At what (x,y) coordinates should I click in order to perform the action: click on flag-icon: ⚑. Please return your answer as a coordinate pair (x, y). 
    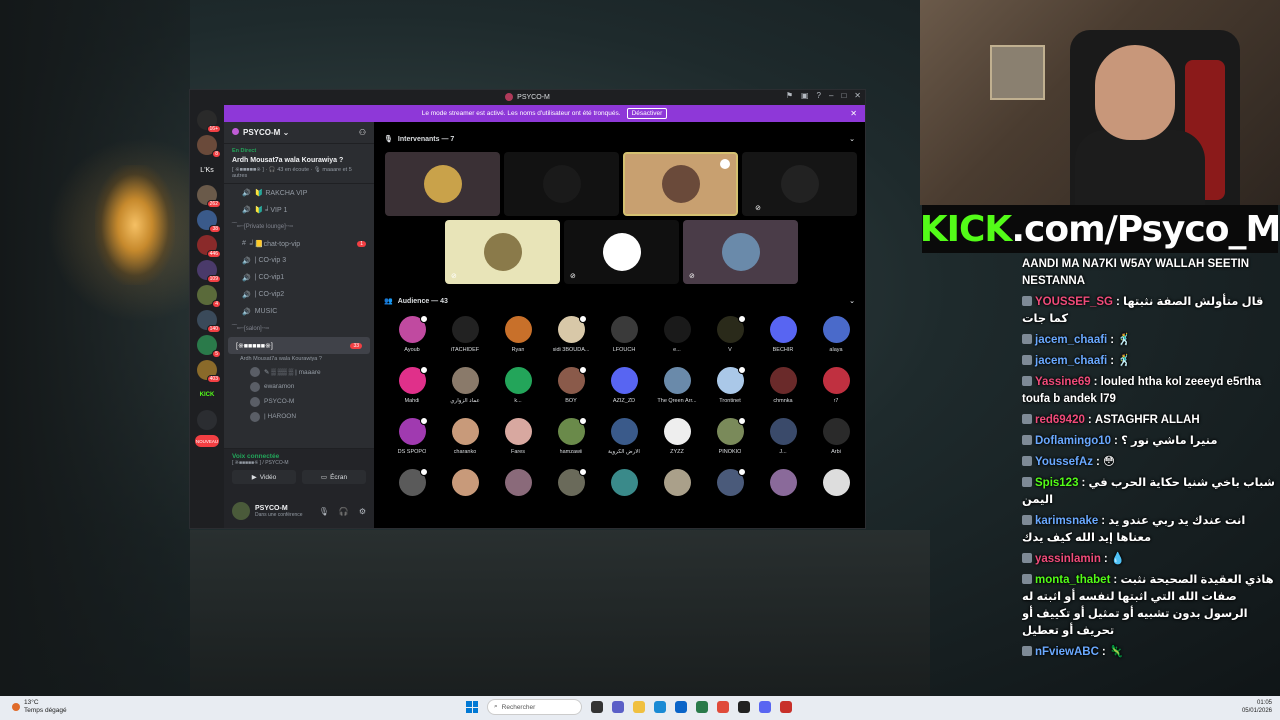
    Looking at the image, I should click on (789, 95).